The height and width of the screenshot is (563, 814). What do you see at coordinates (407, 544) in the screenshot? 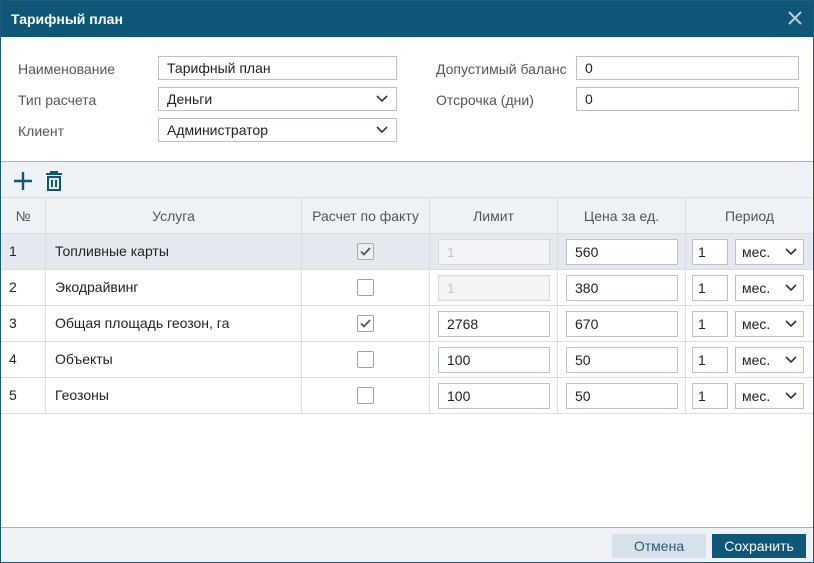
I see `dialog-footer: Отмена Сохранить` at bounding box center [407, 544].